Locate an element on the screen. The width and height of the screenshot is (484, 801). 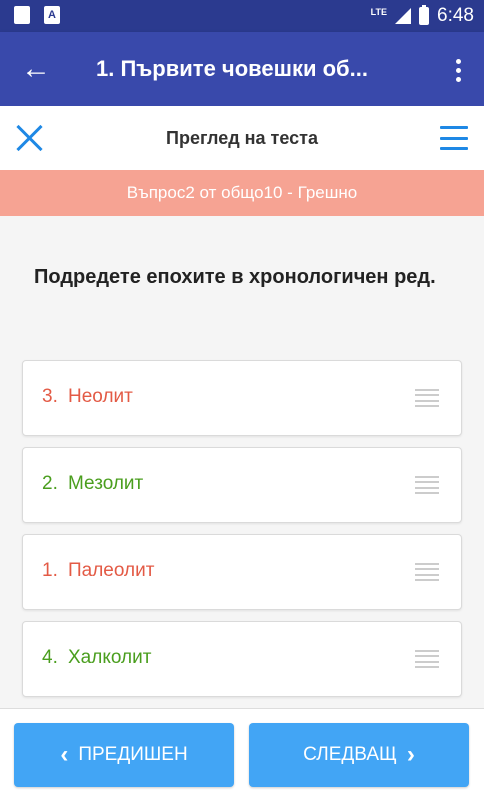
answer-number: 4. is located at coordinates (50, 657).